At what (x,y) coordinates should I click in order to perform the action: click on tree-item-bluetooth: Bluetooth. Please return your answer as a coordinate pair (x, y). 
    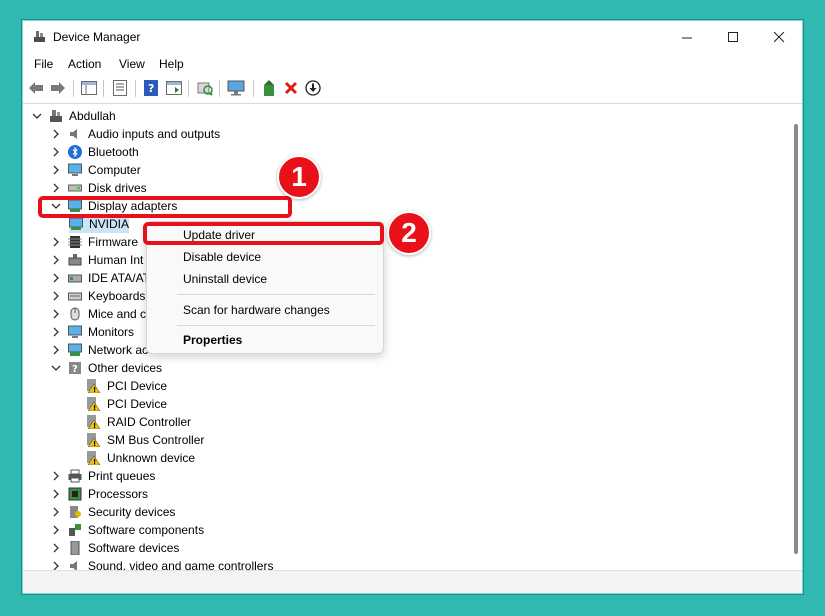
    Looking at the image, I should click on (94, 152).